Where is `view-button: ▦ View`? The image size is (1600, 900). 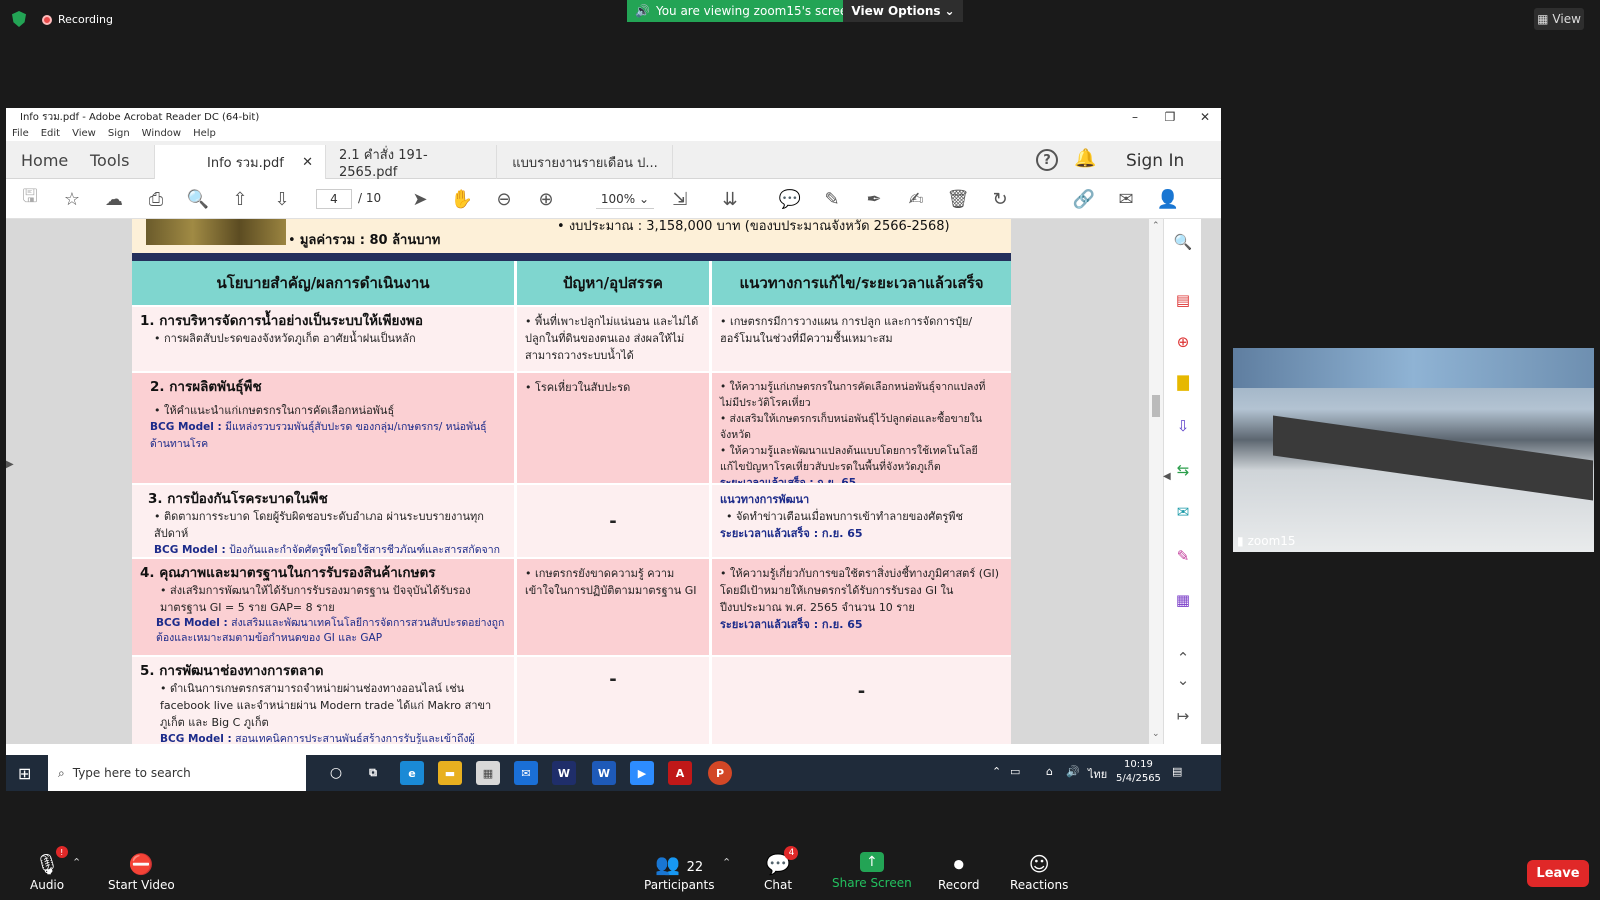 view-button: ▦ View is located at coordinates (1559, 19).